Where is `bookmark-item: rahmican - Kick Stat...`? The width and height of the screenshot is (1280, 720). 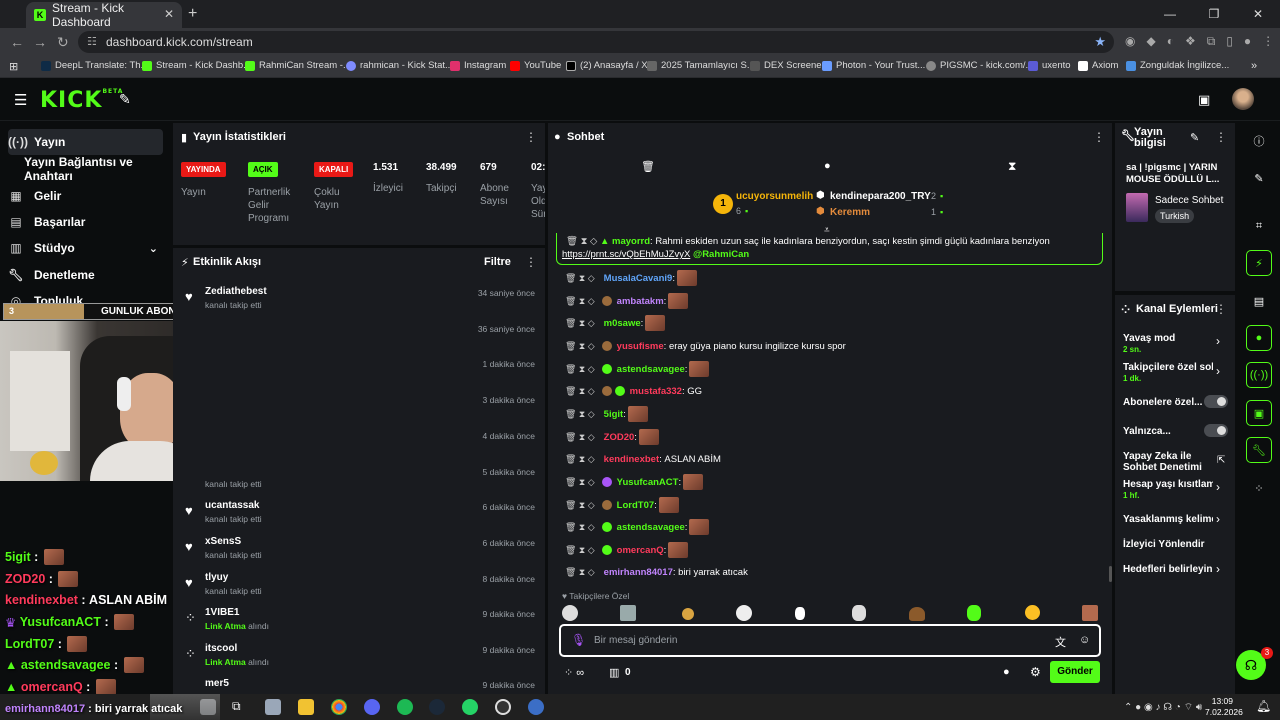 bookmark-item: rahmican - Kick Stat... is located at coordinates (399, 65).